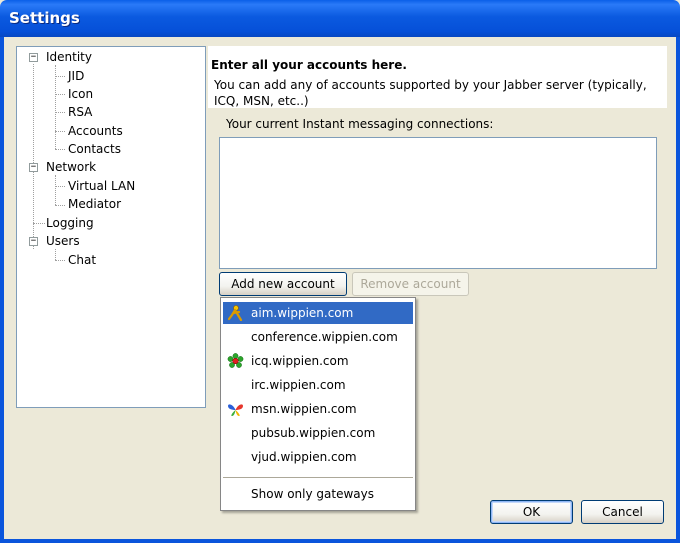 Image resolution: width=680 pixels, height=543 pixels. What do you see at coordinates (304, 409) in the screenshot?
I see `menu-item-label: msn.wippien.com` at bounding box center [304, 409].